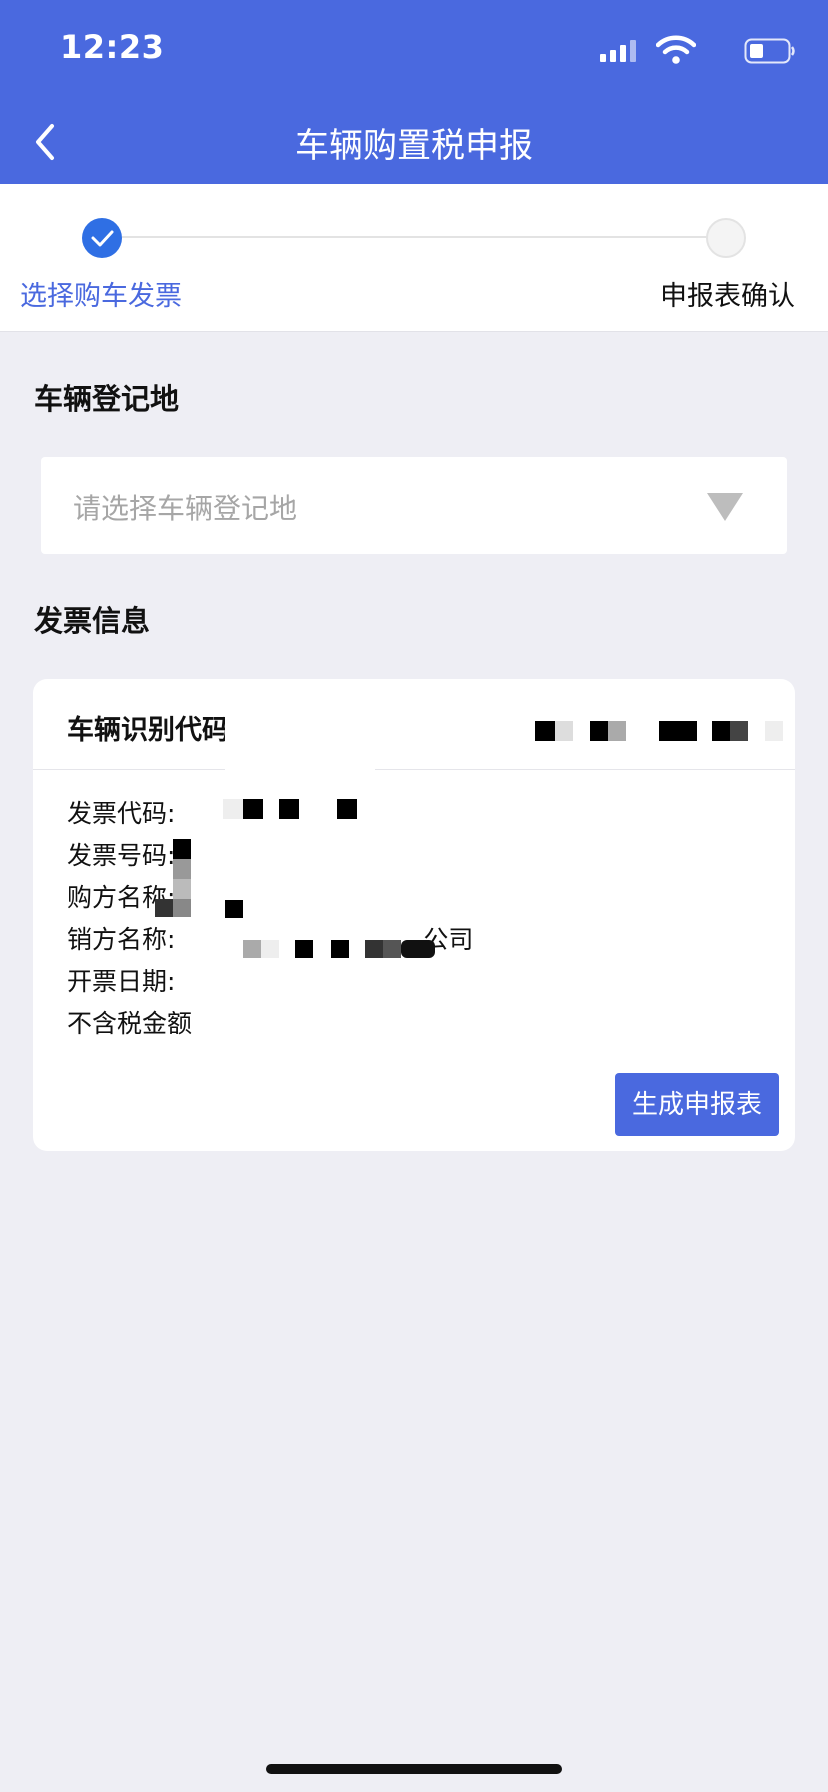  I want to click on app-header: 12:23 车辆购置税申报, so click(414, 92).